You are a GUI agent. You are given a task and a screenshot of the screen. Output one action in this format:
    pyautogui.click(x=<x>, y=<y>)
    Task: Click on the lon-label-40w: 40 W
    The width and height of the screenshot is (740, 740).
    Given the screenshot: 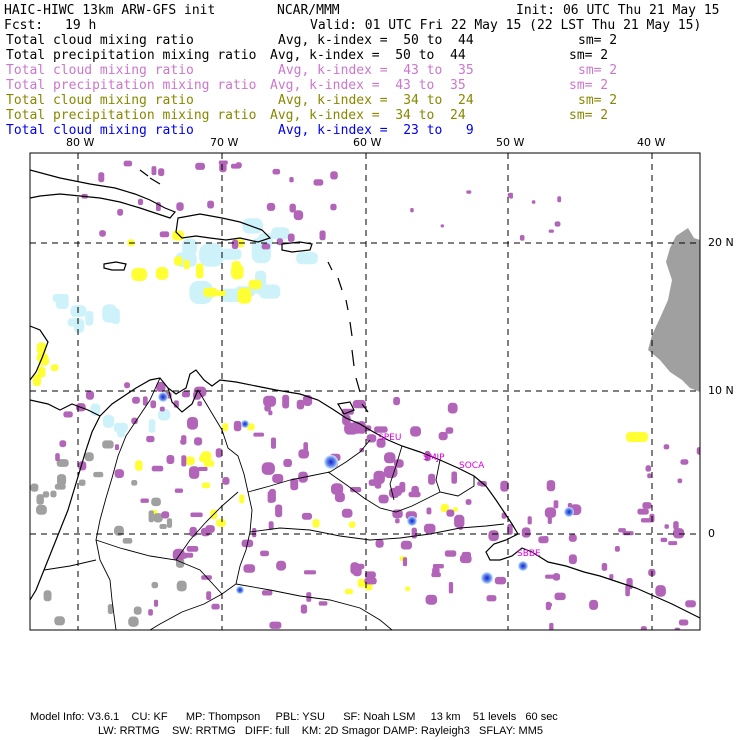 What is the action you would take?
    pyautogui.click(x=651, y=142)
    